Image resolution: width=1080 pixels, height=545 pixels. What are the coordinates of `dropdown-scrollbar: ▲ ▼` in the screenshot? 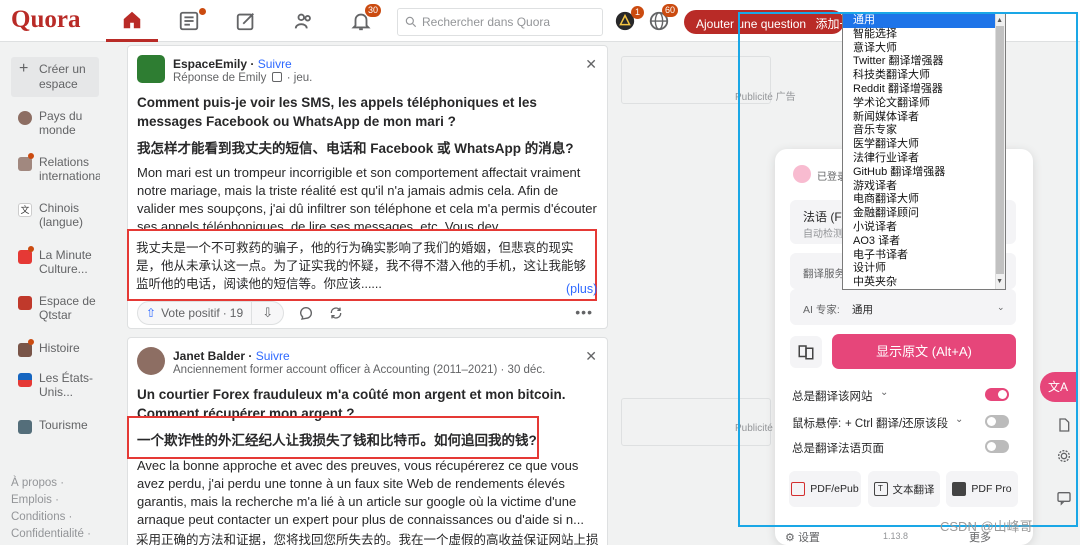 It's located at (1000, 151).